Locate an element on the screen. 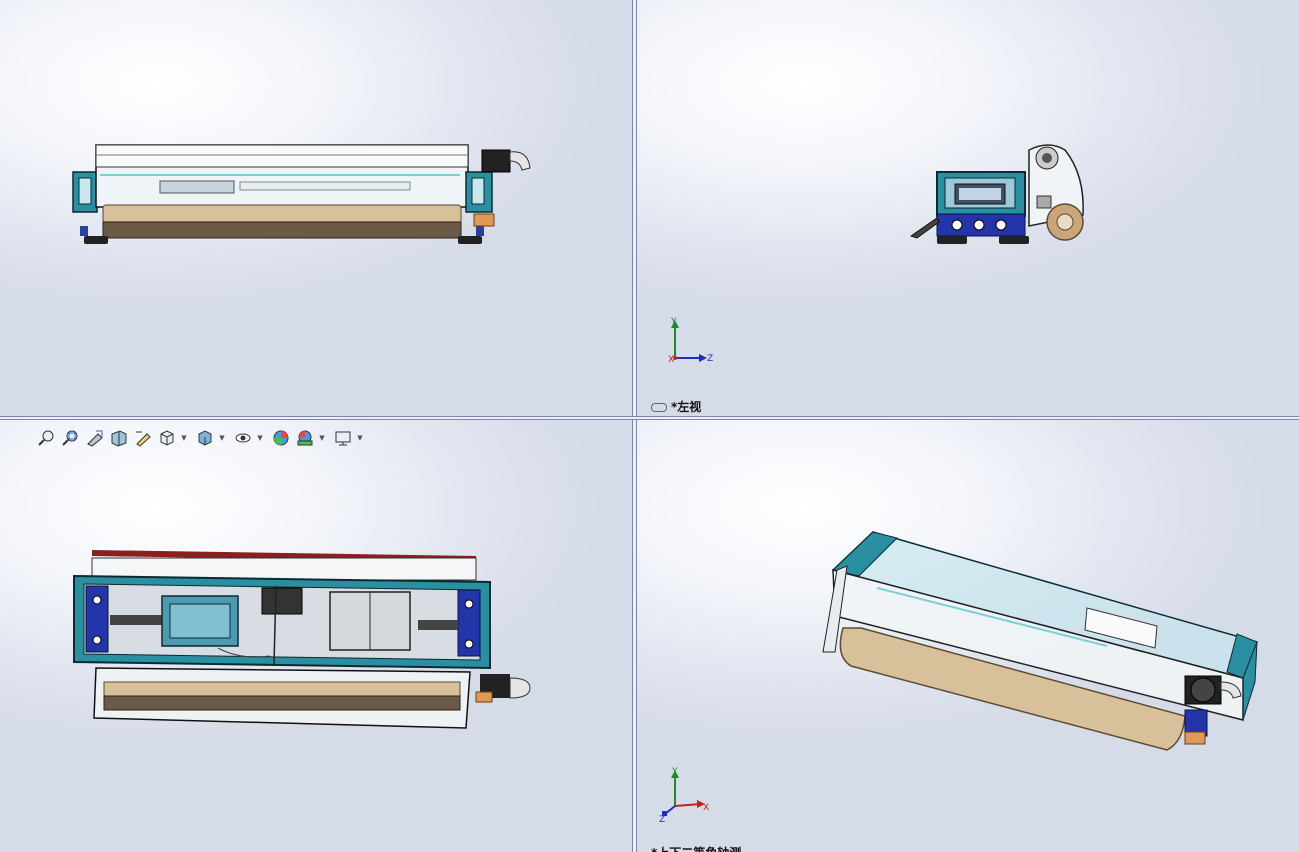 Image resolution: width=1299 pixels, height=852 pixels. view-settings-icon is located at coordinates (343, 438).